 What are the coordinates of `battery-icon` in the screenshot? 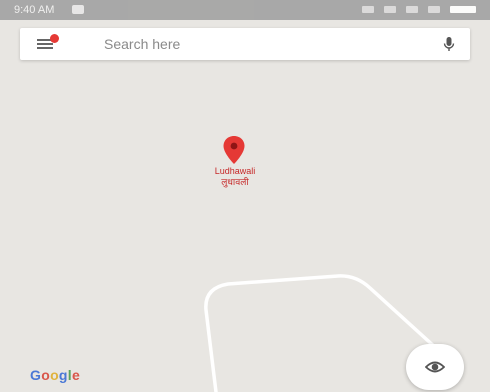 It's located at (463, 9).